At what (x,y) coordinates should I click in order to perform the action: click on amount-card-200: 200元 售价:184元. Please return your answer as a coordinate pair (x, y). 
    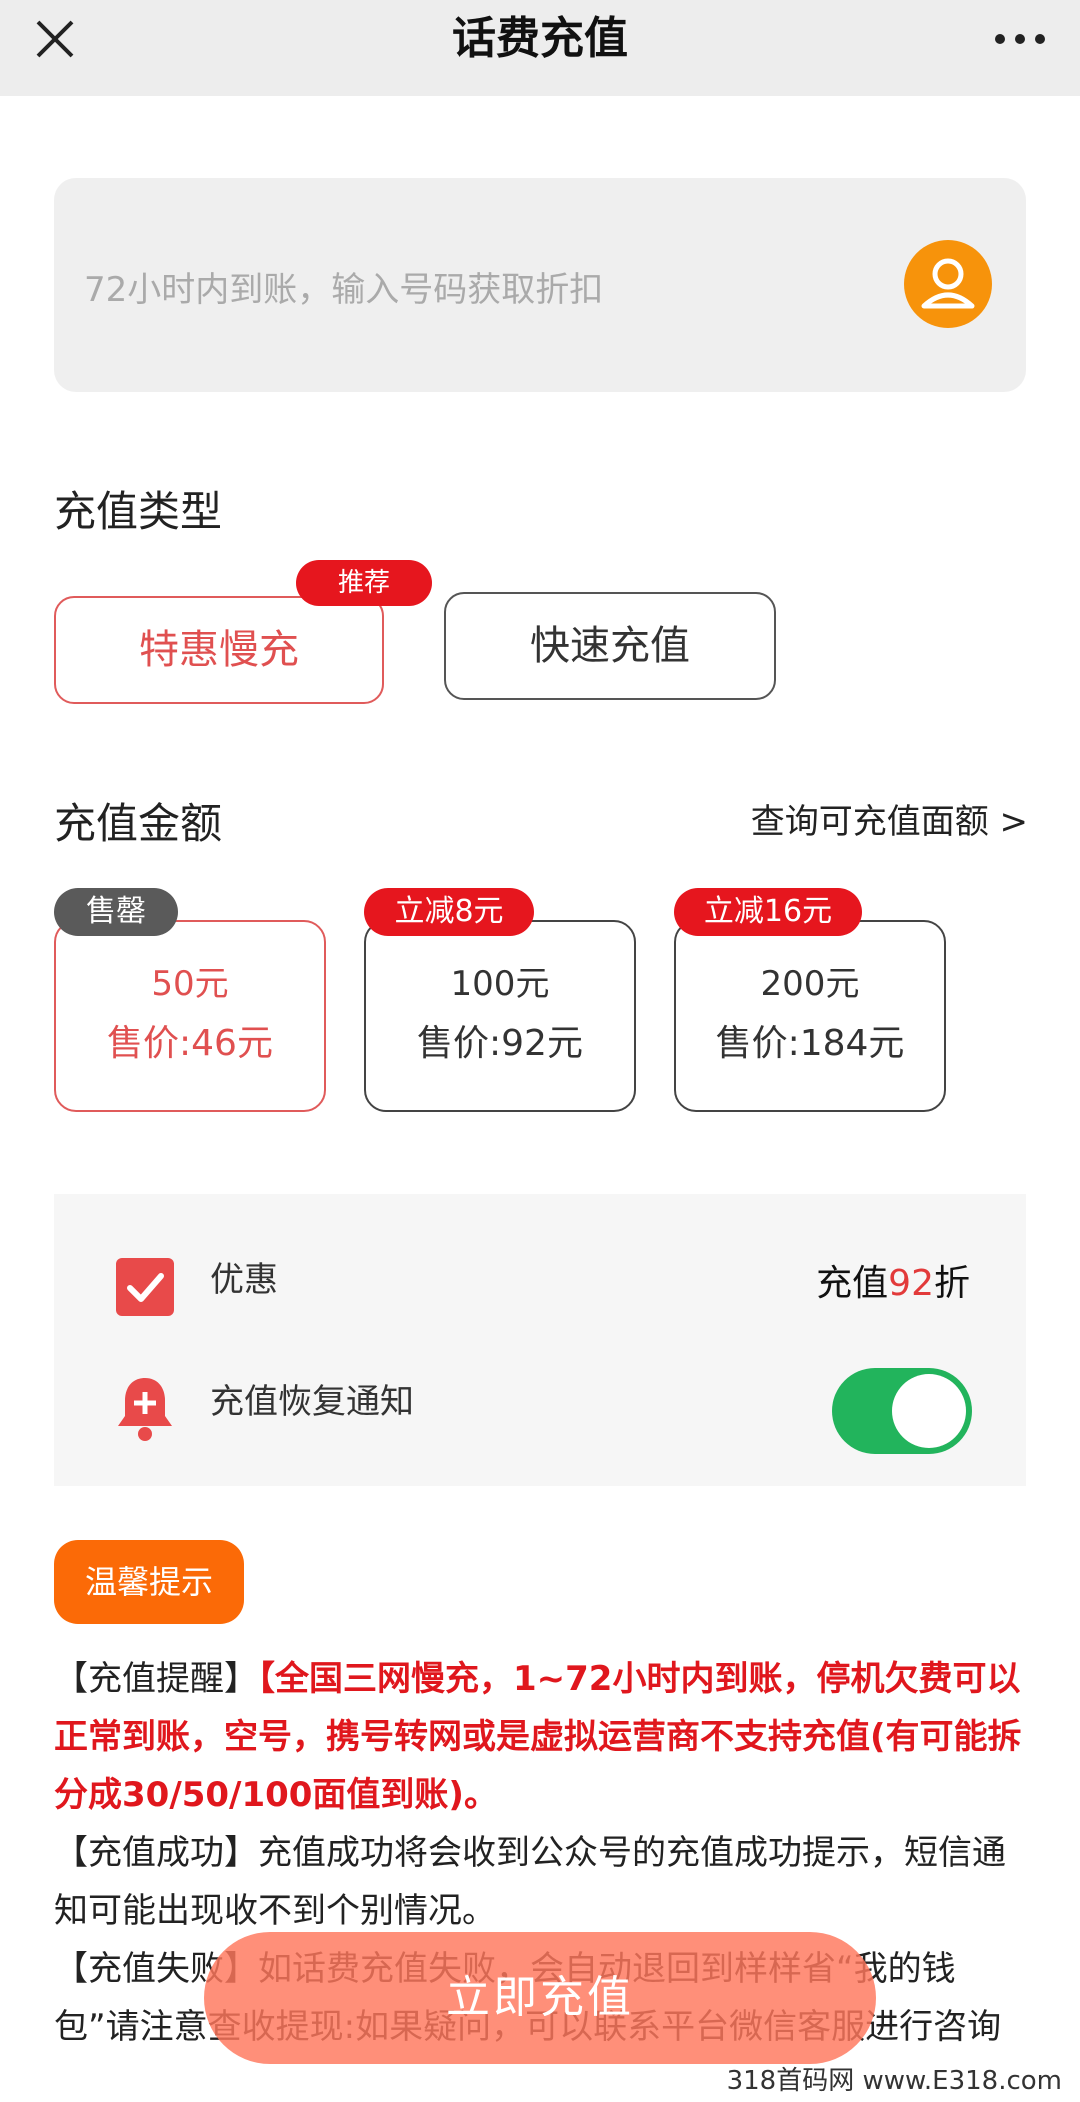
    Looking at the image, I should click on (810, 1016).